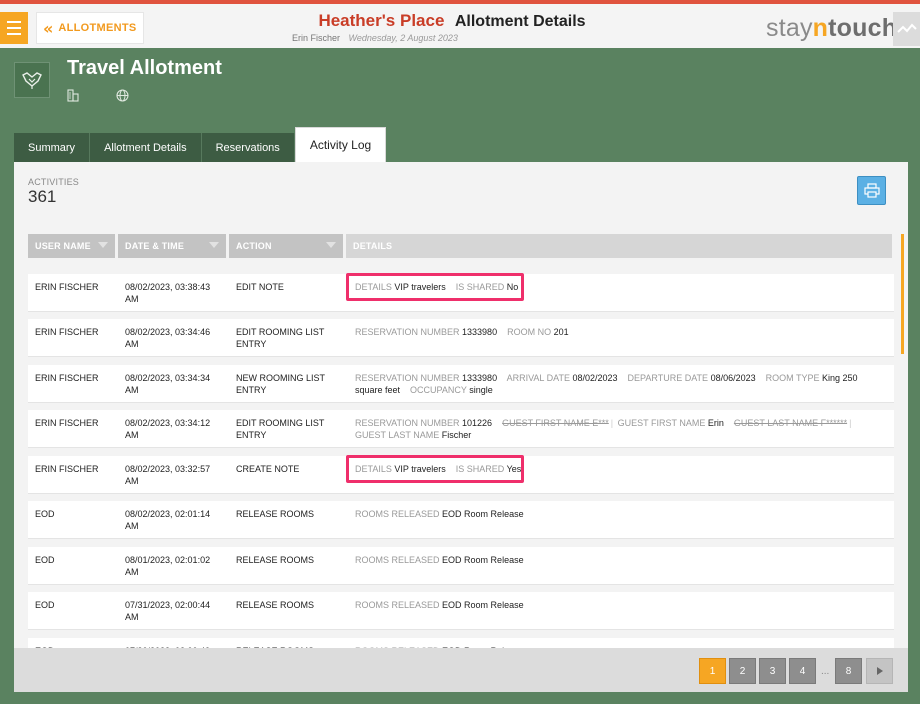 The height and width of the screenshot is (704, 920). I want to click on column-header-action: ACTION, so click(286, 246).